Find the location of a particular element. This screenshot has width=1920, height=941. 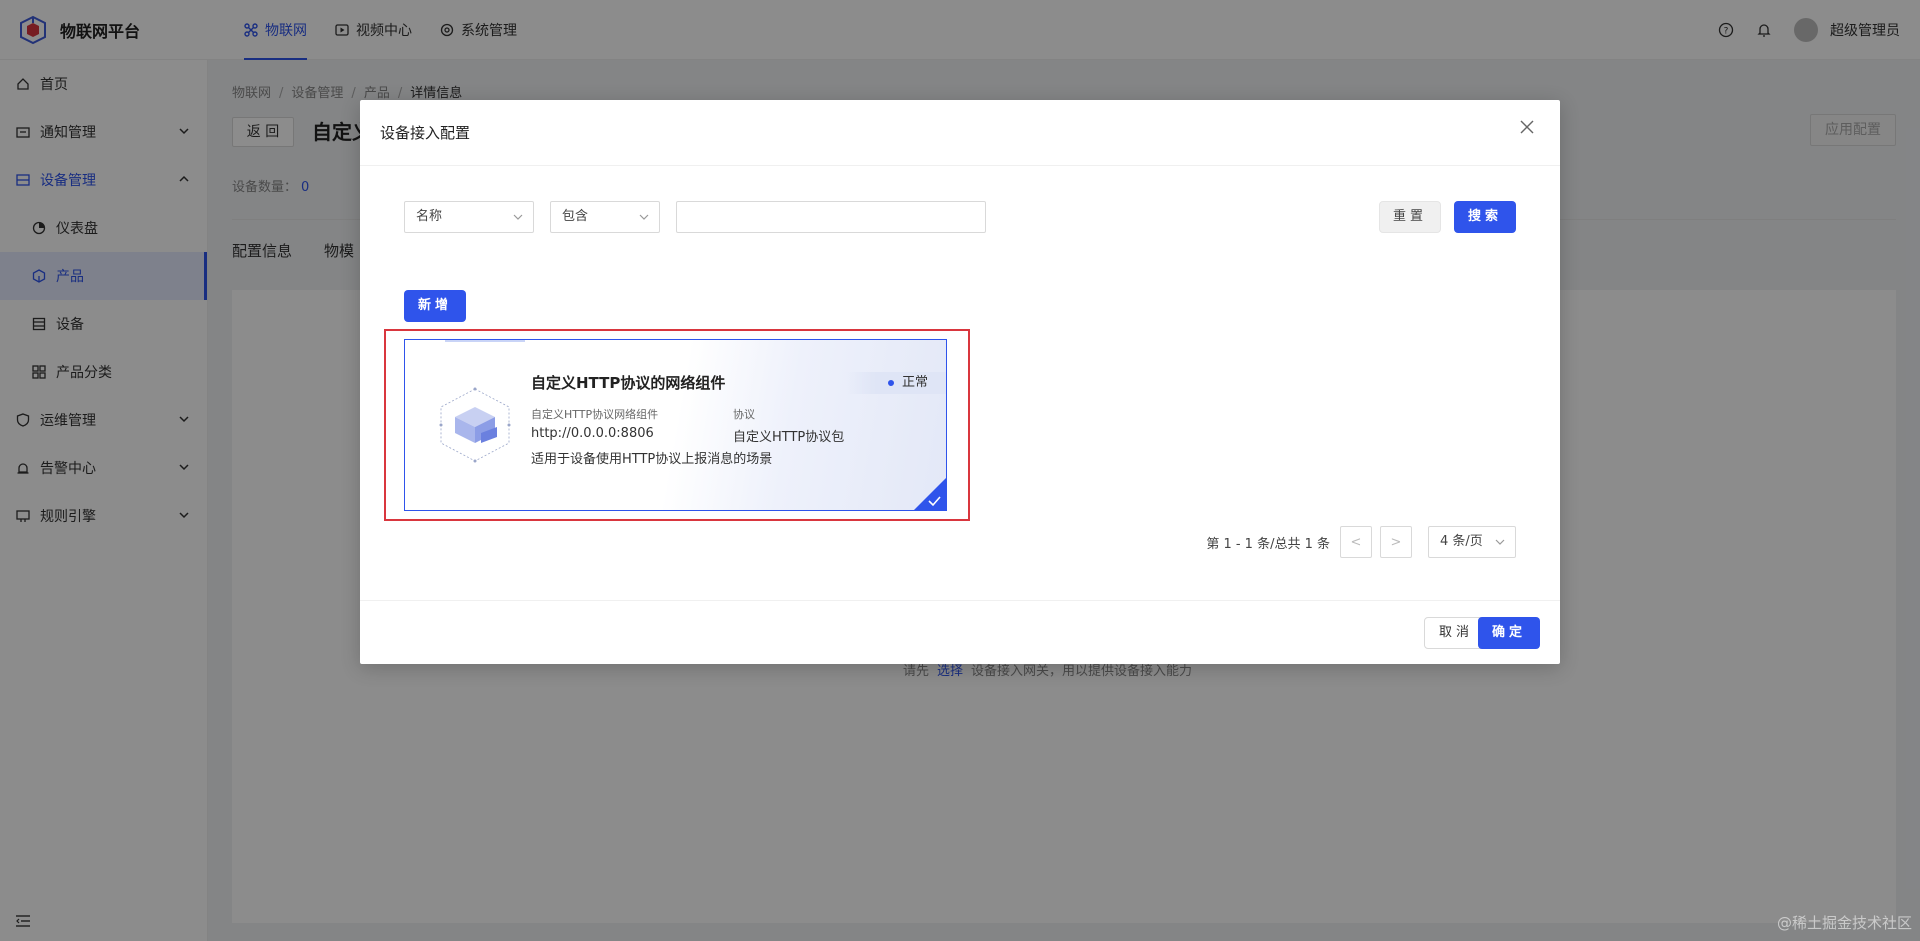

pagination: 第 1 - 1 条/总共 1 条 < > 4 条/页 is located at coordinates (1361, 542).